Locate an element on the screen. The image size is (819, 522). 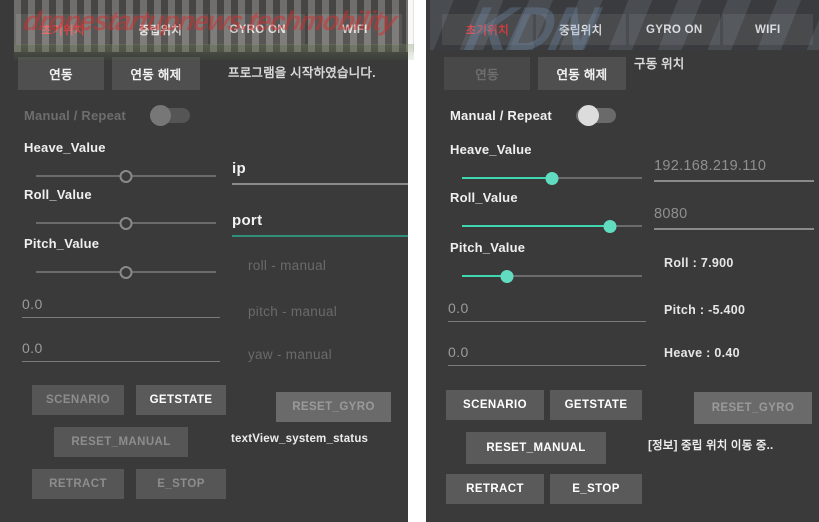
right-tab-row: 초기위치 중립위치 GYRO ON WIFI is located at coordinates (627, 29).